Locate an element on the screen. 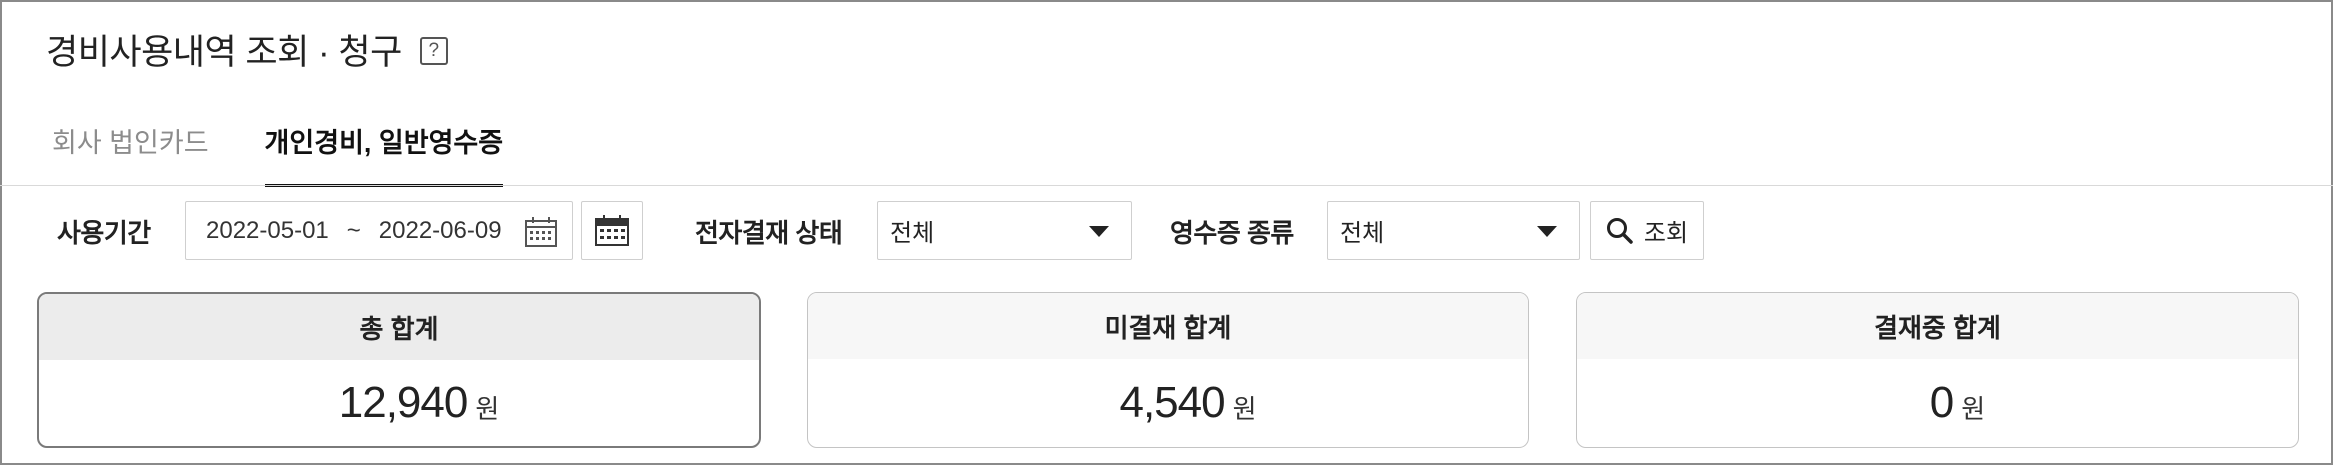 This screenshot has height=465, width=2333. date-range-input: 2022-05-01 ~ 2022-06-09 is located at coordinates (379, 230).